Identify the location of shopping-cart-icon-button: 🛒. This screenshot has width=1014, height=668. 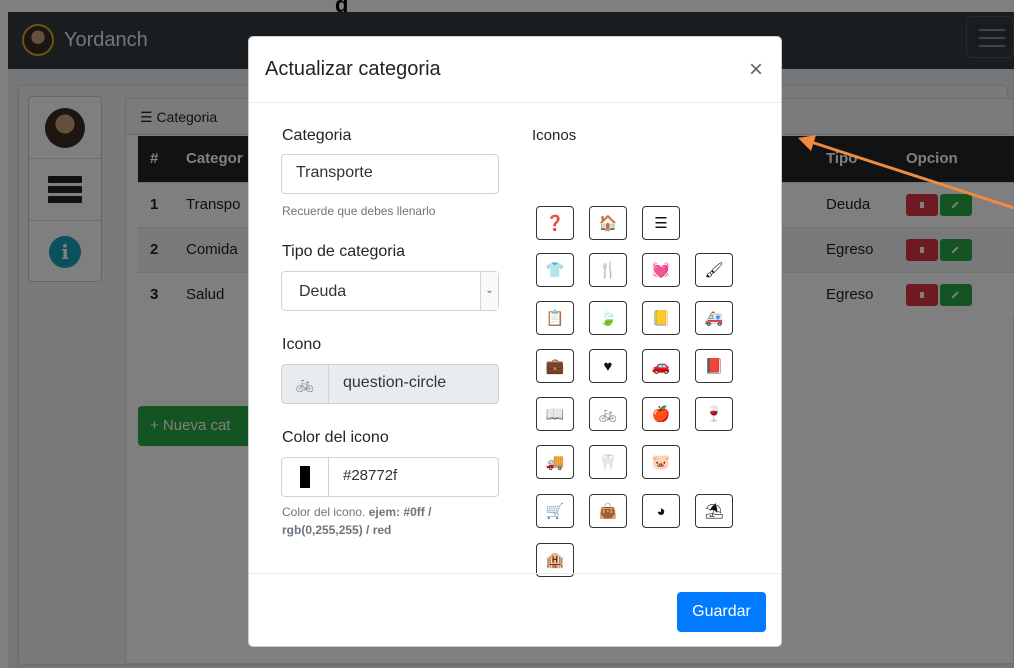
(555, 511).